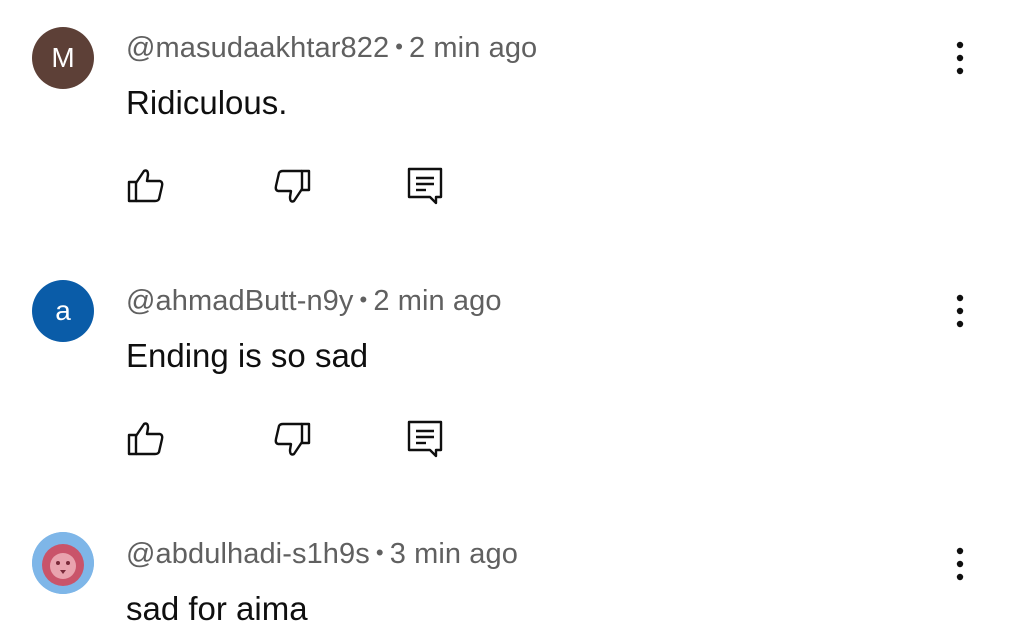 The image size is (1024, 631). I want to click on comment-meta: @abdulhadi-s1h9s • 3 min ago, so click(322, 554).